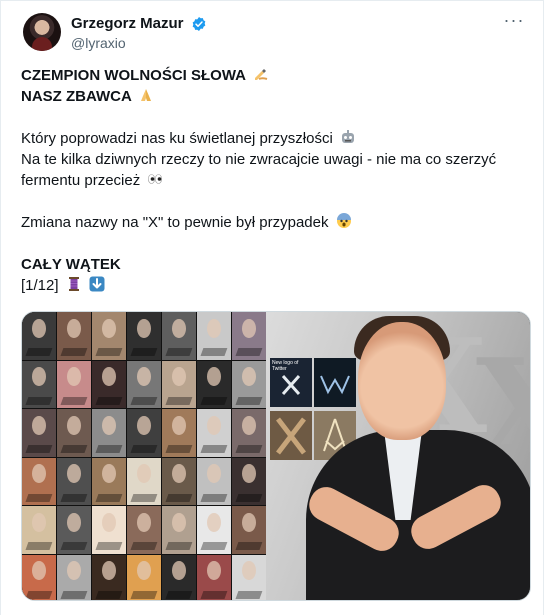  I want to click on tweet-line: CAŁY WĄTEK, so click(271, 264).